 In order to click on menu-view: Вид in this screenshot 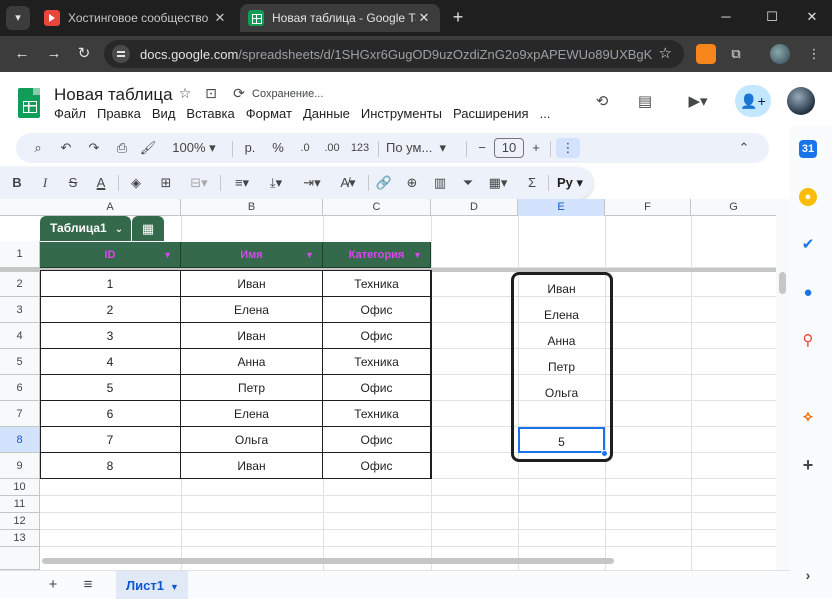, I will do `click(164, 115)`.